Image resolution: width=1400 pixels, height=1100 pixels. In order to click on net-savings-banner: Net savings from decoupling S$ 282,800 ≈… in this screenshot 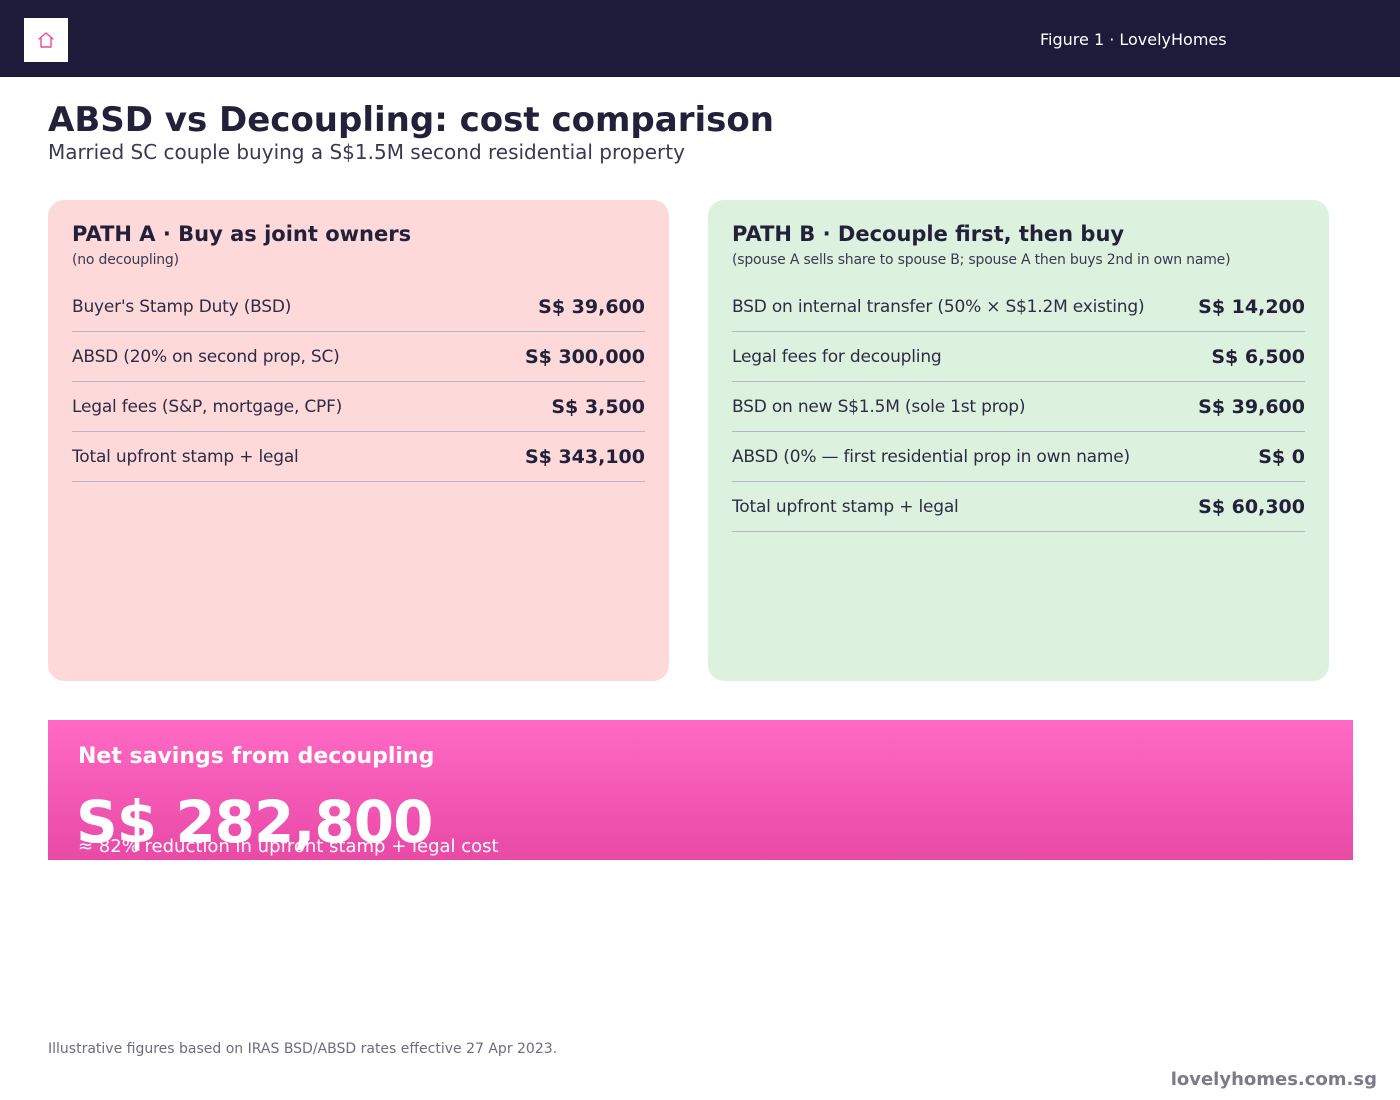, I will do `click(700, 790)`.